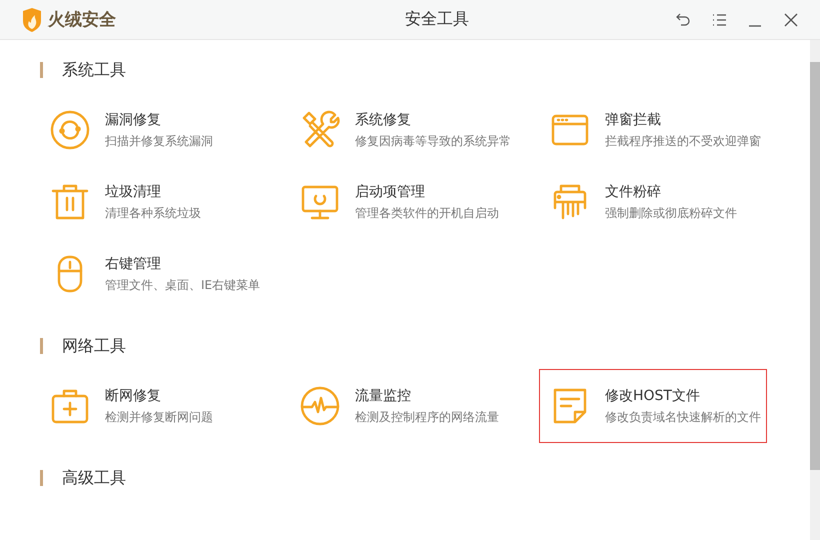 The image size is (820, 540). What do you see at coordinates (653, 406) in the screenshot?
I see `tool-item: 修改HOST文件 修改负责域名快速解析的文件` at bounding box center [653, 406].